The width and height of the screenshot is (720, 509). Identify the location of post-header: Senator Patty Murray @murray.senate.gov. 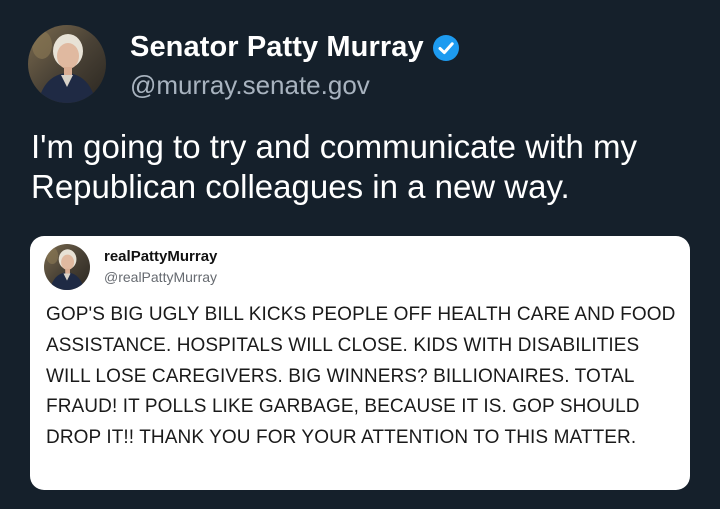
(244, 64).